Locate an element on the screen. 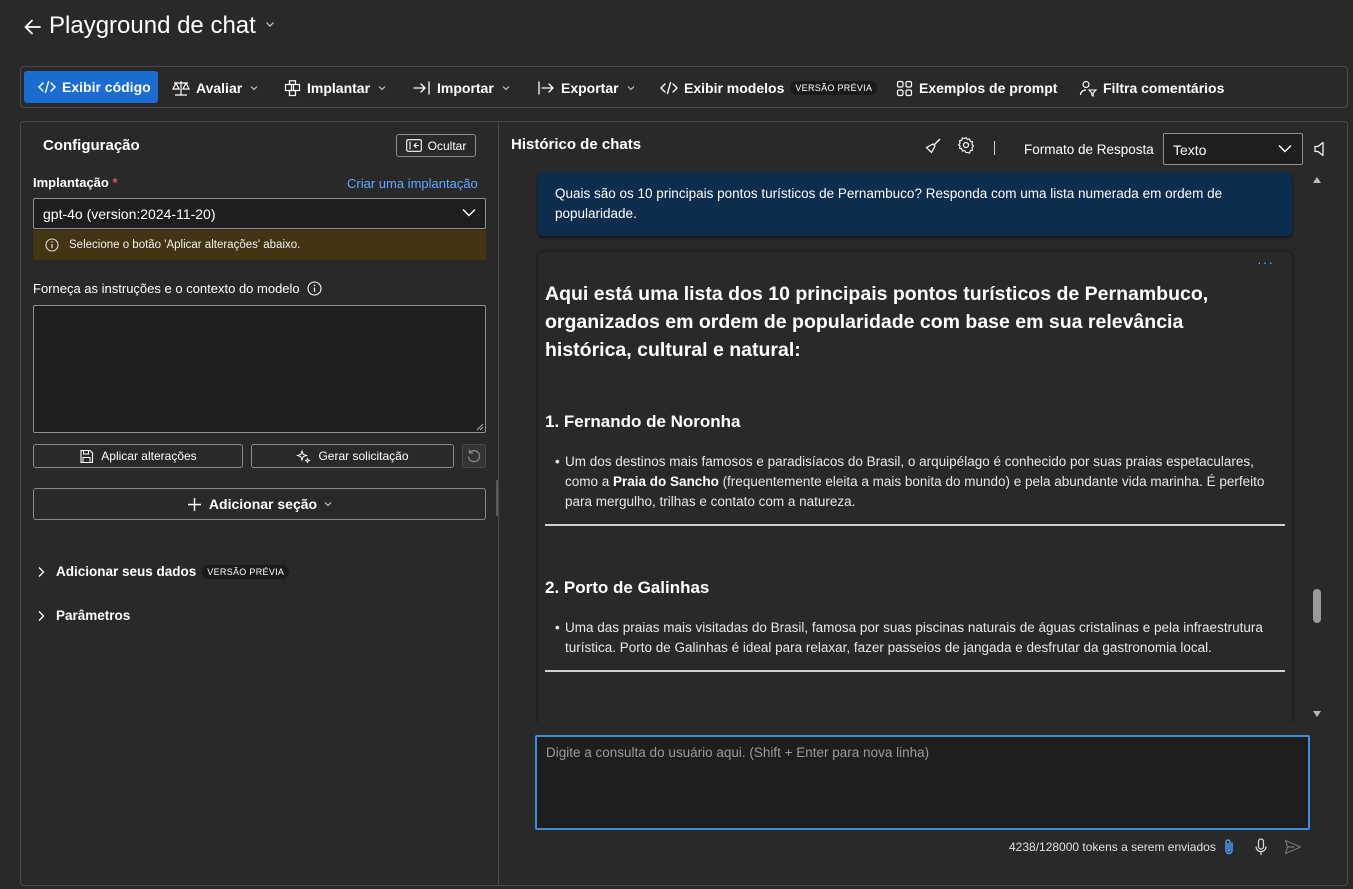 This screenshot has width=1353, height=889. system-message-textarea is located at coordinates (259, 369).